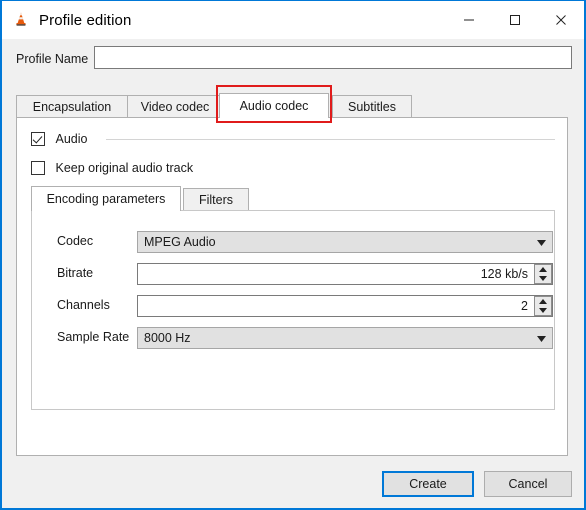 The width and height of the screenshot is (586, 510). I want to click on codec-combobox: MPEG Audio, so click(345, 242).